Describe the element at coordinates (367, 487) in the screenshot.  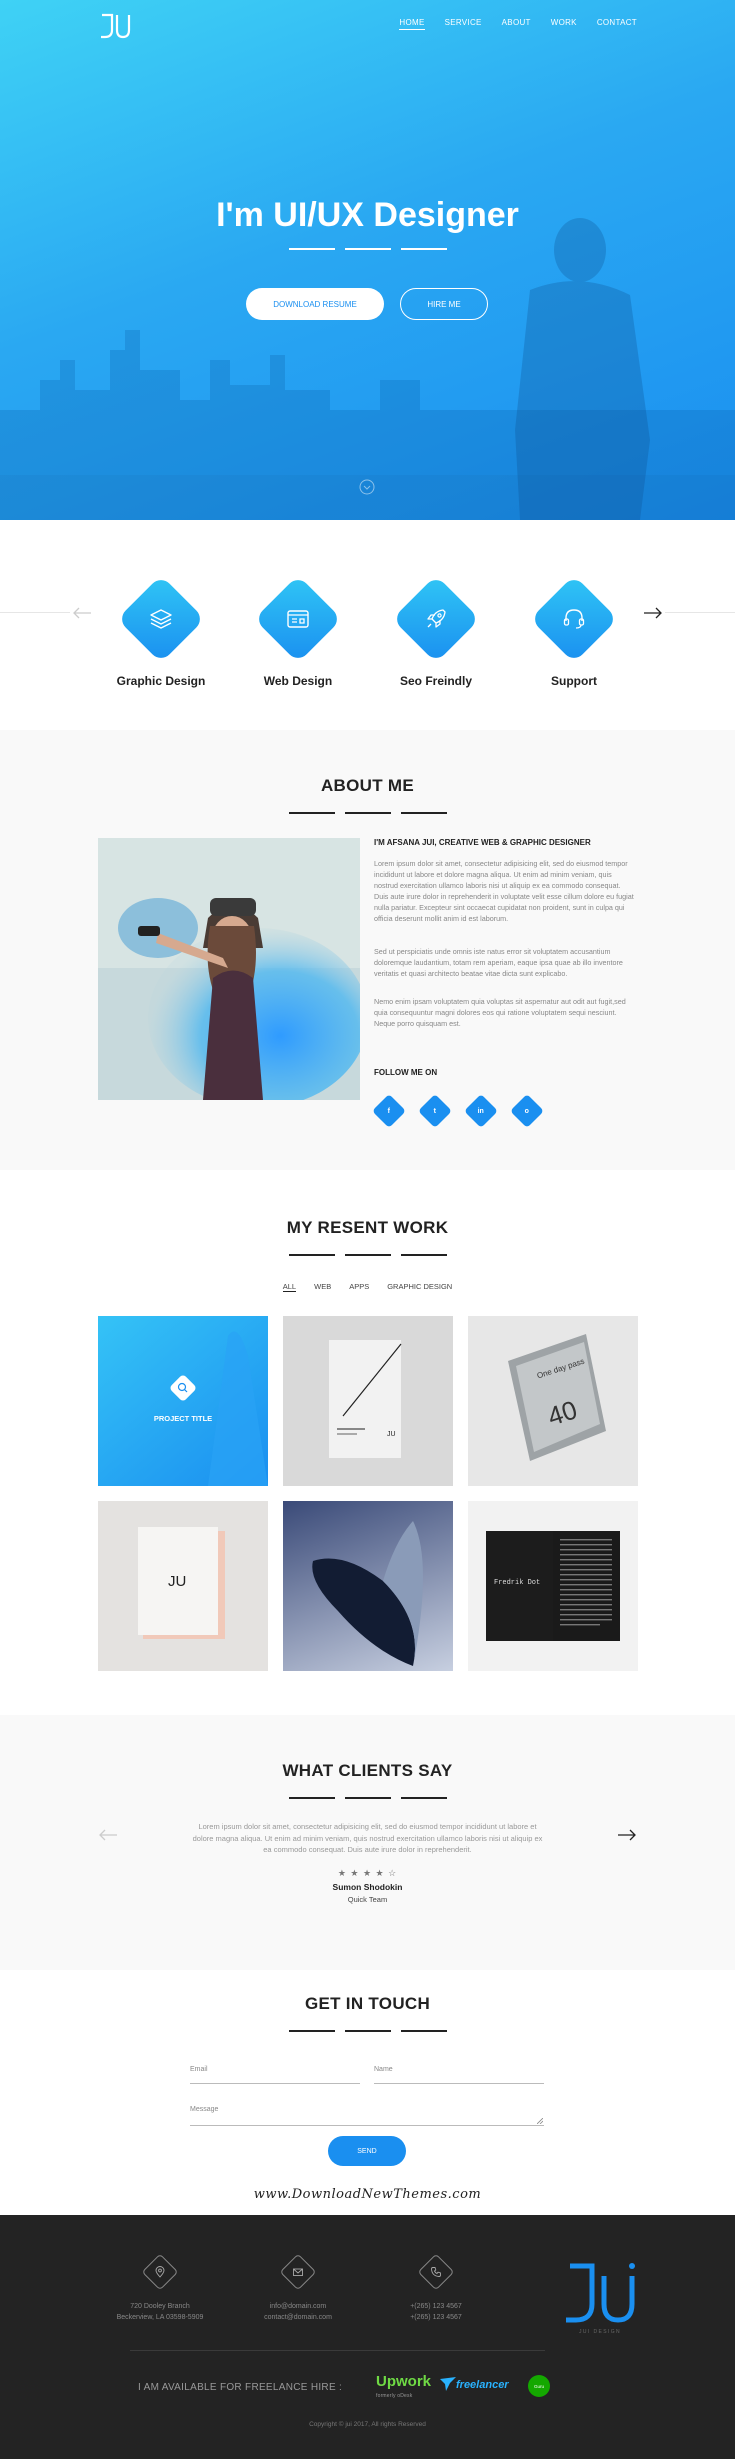
I see `scroll-down-icon` at that location.